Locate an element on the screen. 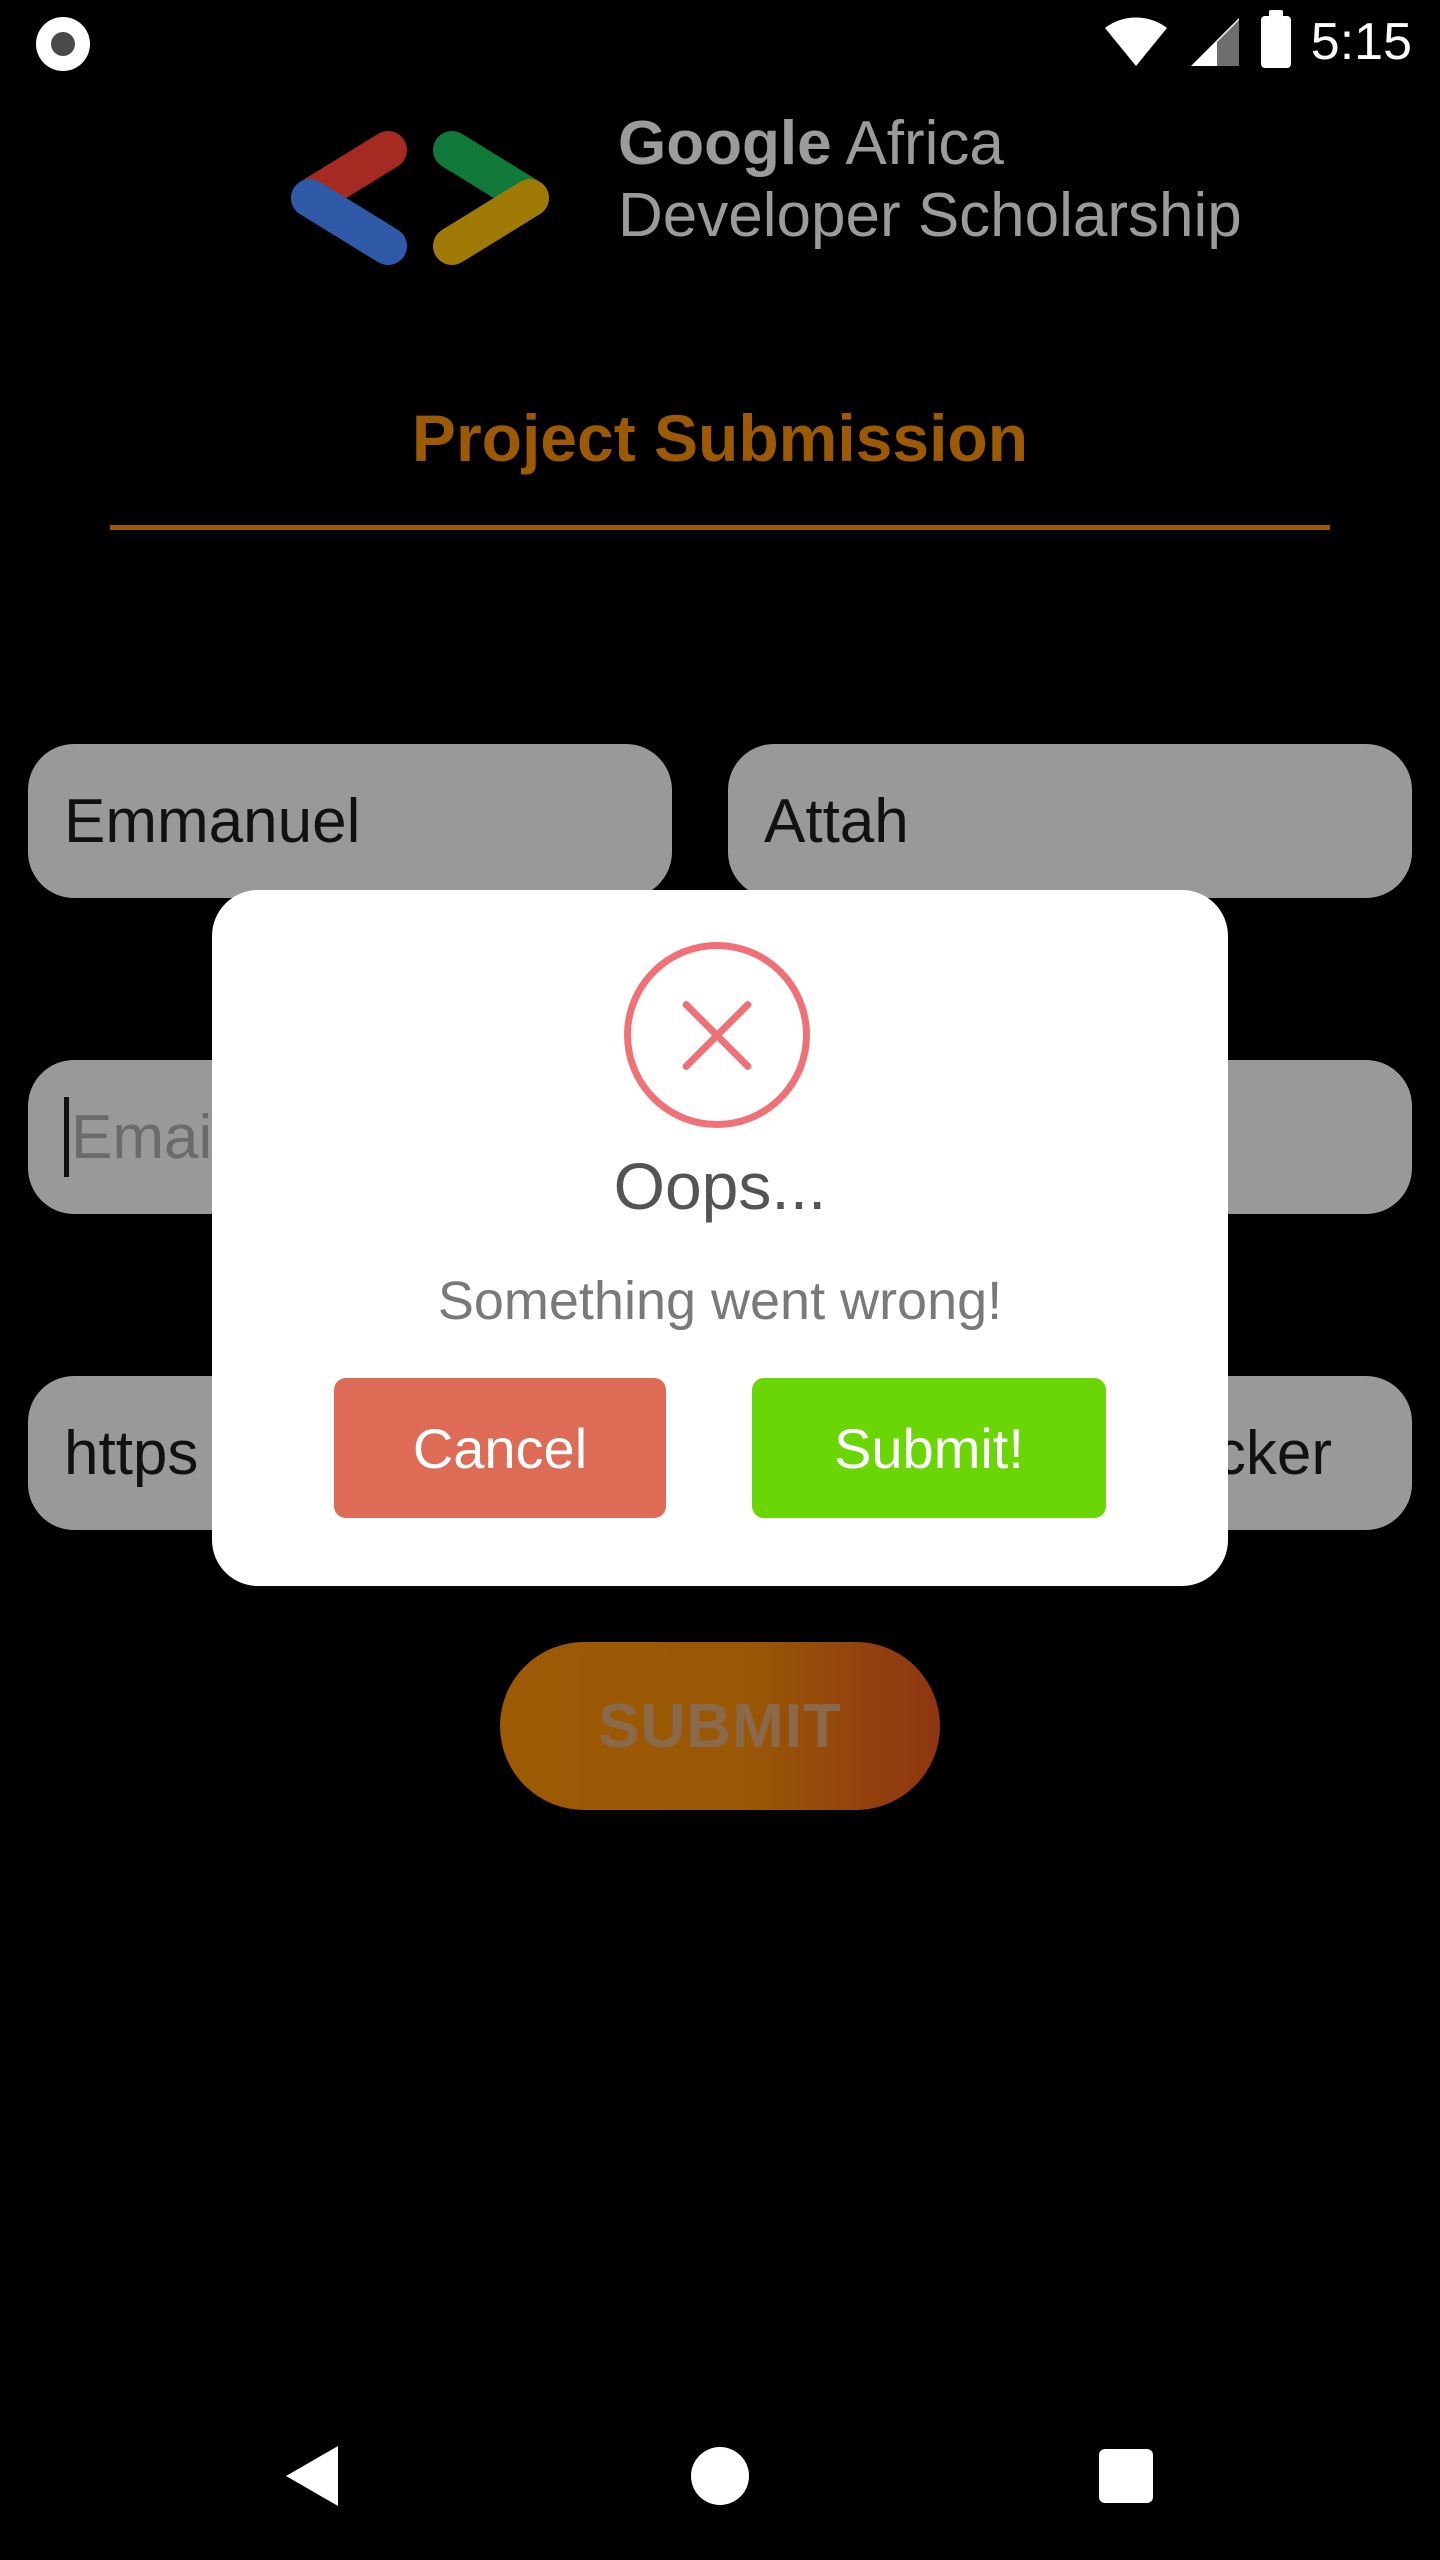 Image resolution: width=1440 pixels, height=2560 pixels. page-title: Project Submission is located at coordinates (720, 438).